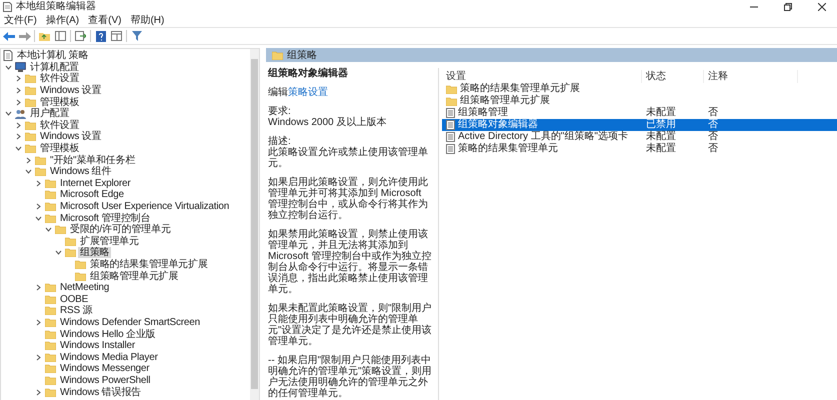 This screenshot has width=837, height=400. What do you see at coordinates (105, 380) in the screenshot?
I see `tree-item: Windows PowerShell` at bounding box center [105, 380].